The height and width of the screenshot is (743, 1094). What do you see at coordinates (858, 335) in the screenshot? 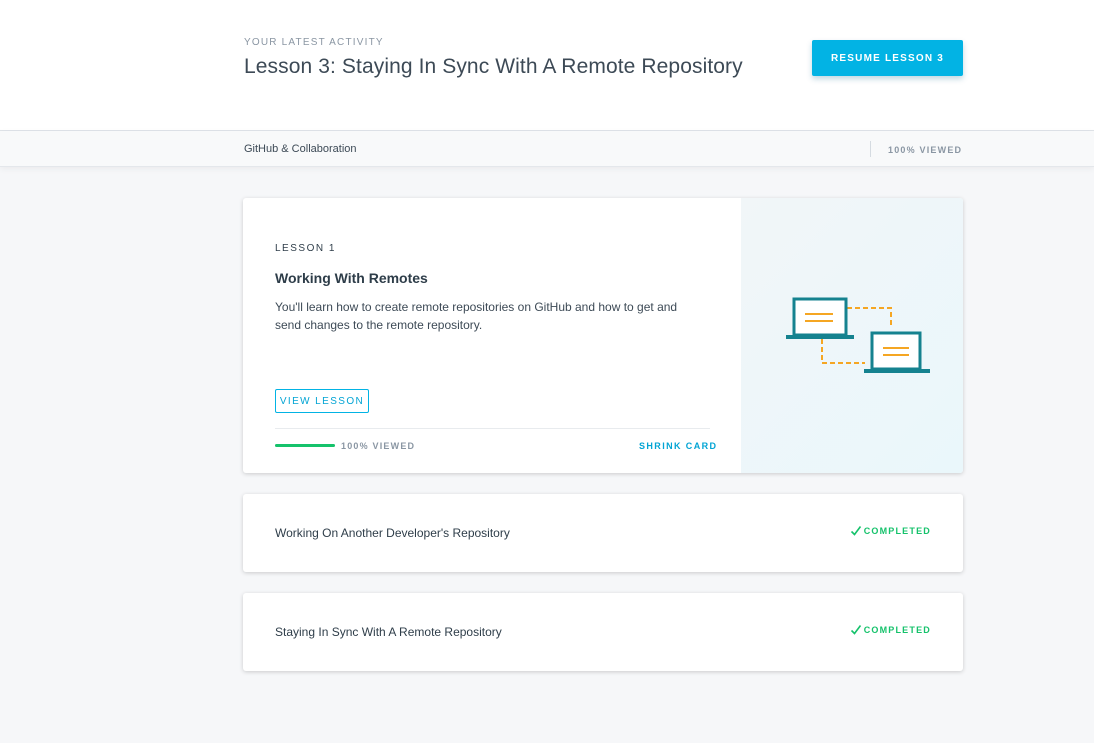
I see `two-laptops-sync-icon` at bounding box center [858, 335].